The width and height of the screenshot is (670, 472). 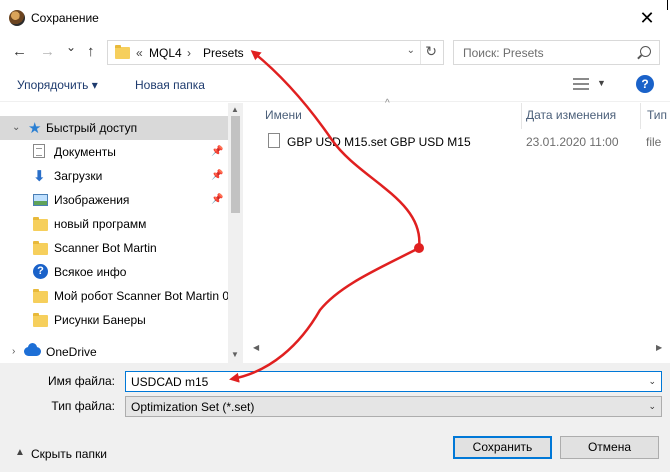 I want to click on refresh-icon: ↻, so click(x=431, y=51).